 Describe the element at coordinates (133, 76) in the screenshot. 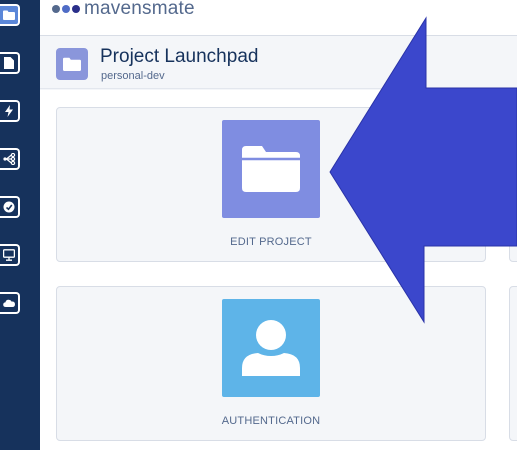

I see `page-subtitle: personal-dev` at that location.